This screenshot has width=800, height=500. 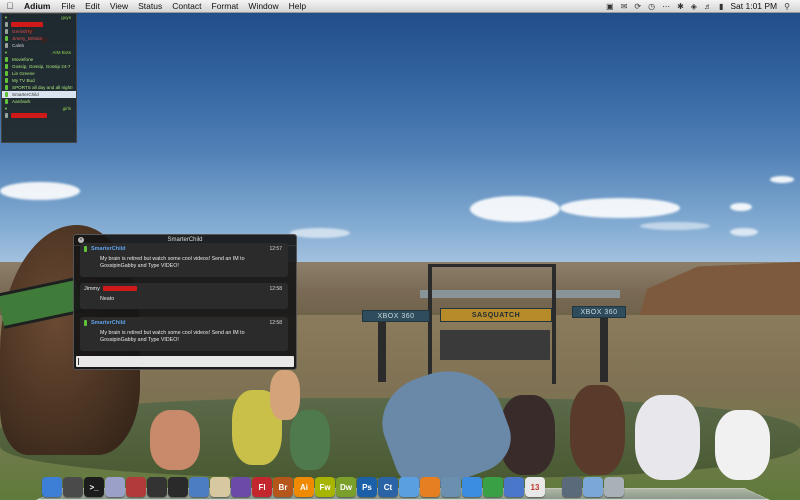 What do you see at coordinates (178, 487) in the screenshot?
I see `clapper-icon` at bounding box center [178, 487].